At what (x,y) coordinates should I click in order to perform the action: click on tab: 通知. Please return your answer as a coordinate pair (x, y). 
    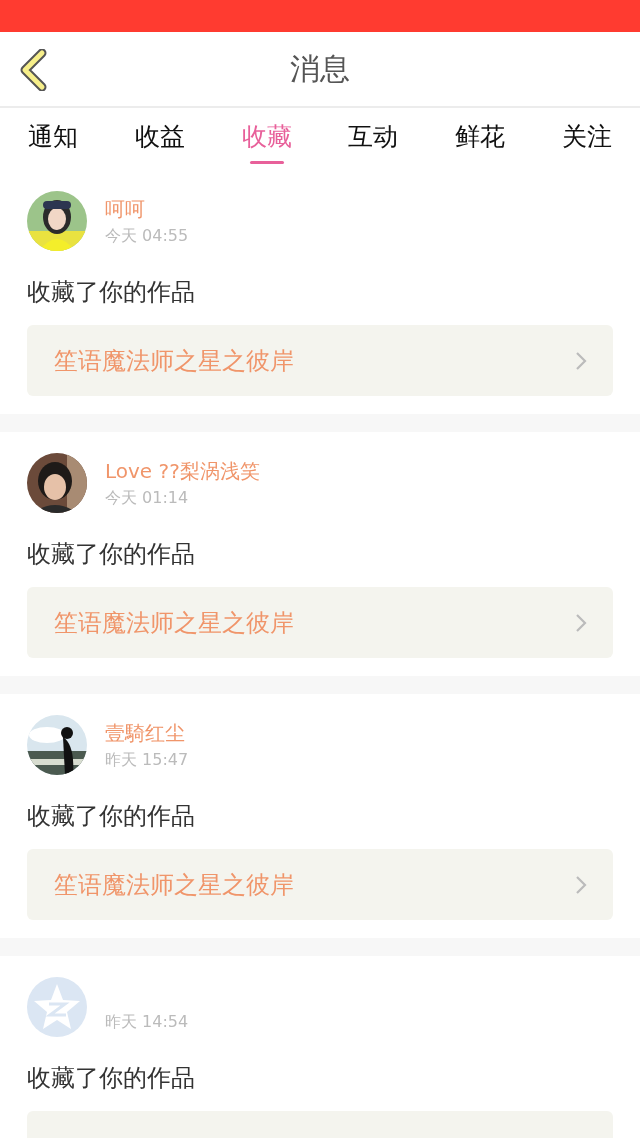
    Looking at the image, I should click on (53, 136).